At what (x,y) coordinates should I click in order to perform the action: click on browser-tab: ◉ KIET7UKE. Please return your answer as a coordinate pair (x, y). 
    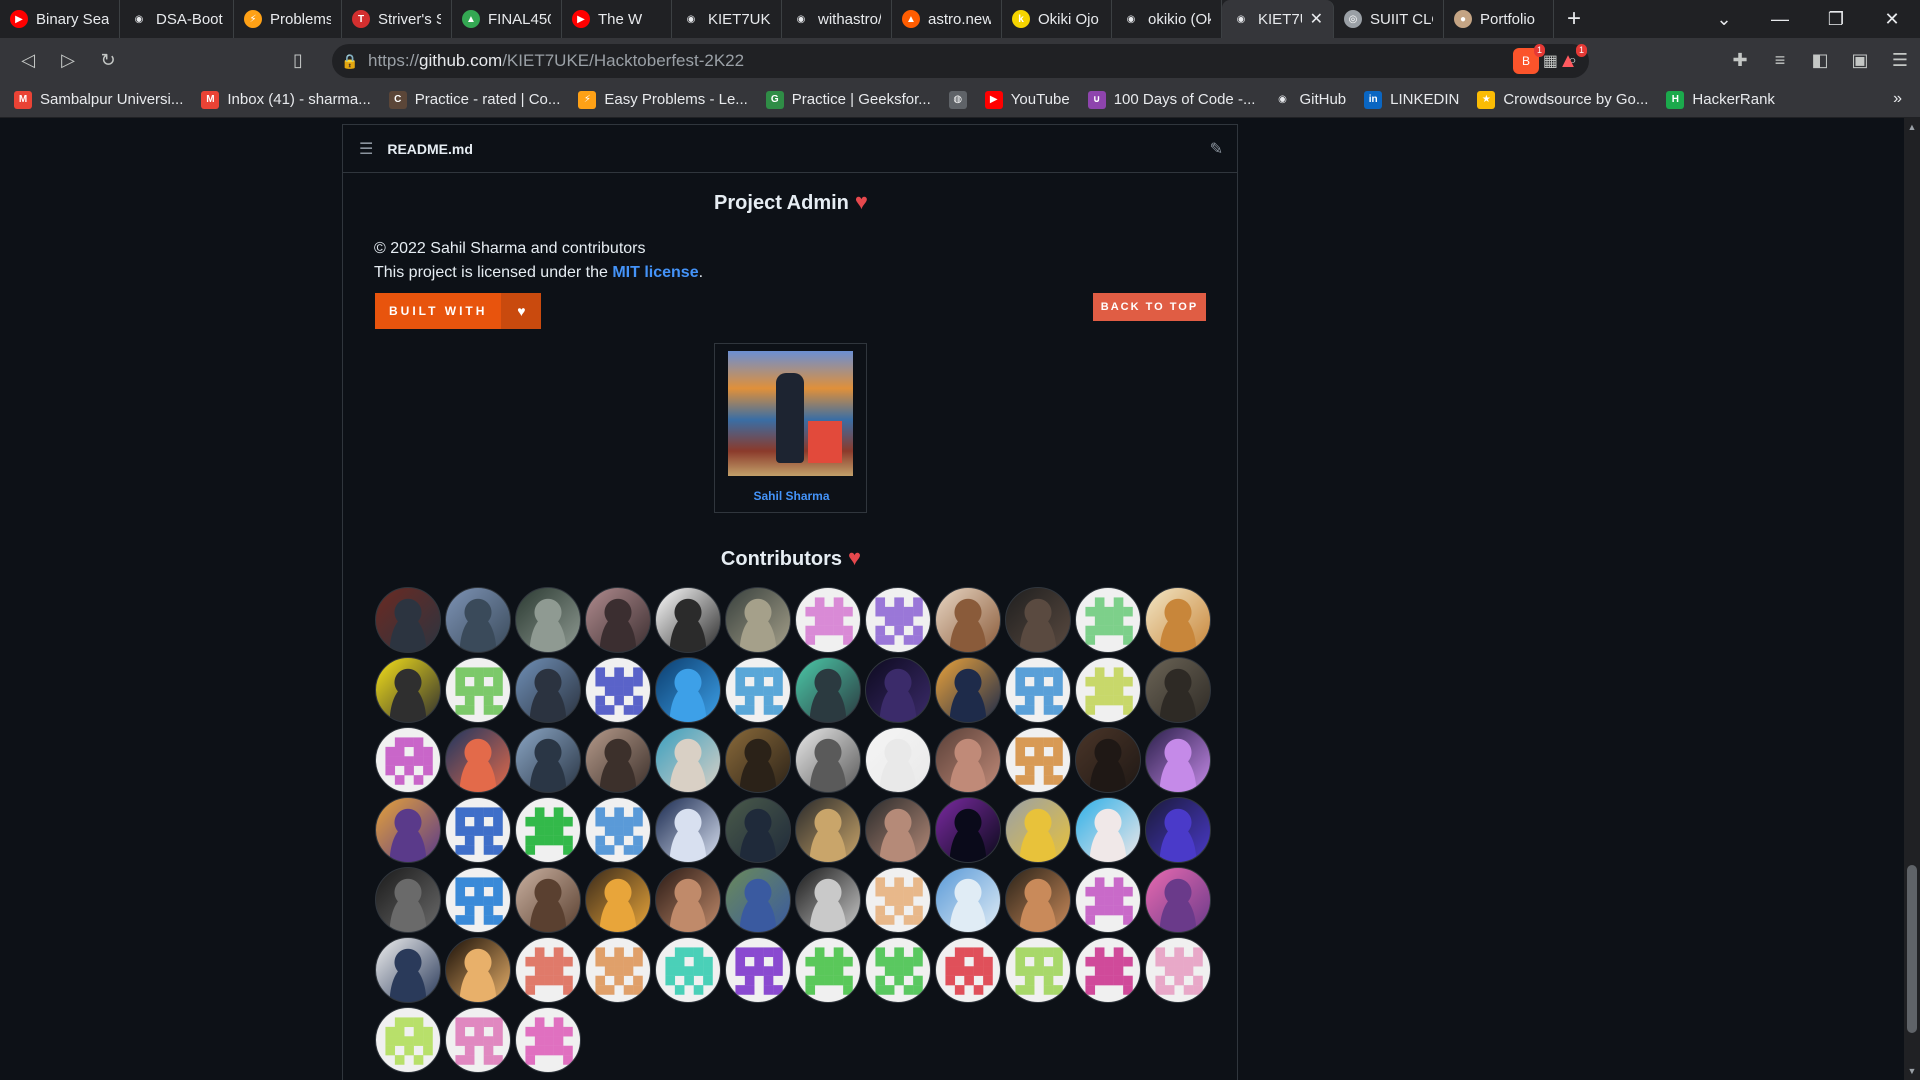
    Looking at the image, I should click on (727, 19).